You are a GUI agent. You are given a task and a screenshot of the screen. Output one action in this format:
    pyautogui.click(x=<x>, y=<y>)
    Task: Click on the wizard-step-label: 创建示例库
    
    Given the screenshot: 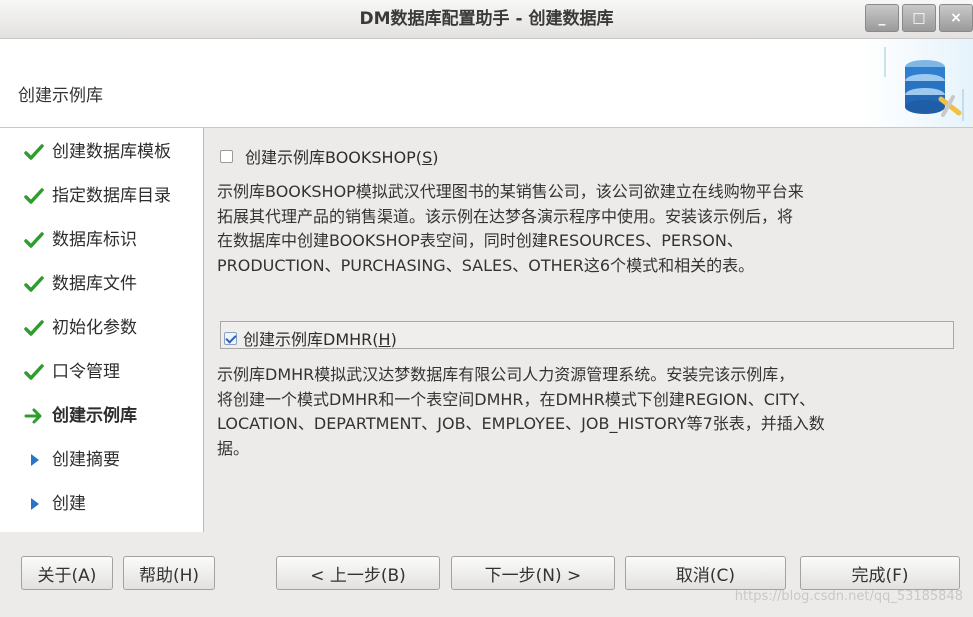 What is the action you would take?
    pyautogui.click(x=94, y=416)
    